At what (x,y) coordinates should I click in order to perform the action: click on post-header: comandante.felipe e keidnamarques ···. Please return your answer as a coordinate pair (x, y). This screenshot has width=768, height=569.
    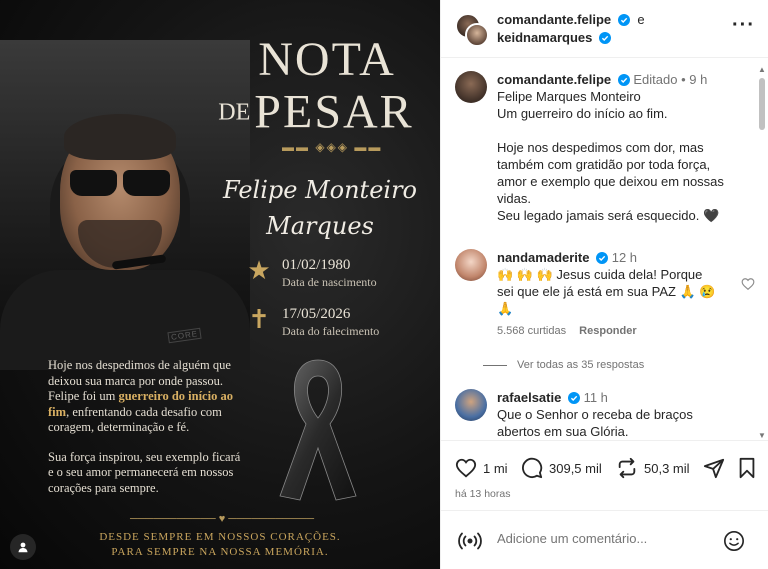
    Looking at the image, I should click on (604, 29).